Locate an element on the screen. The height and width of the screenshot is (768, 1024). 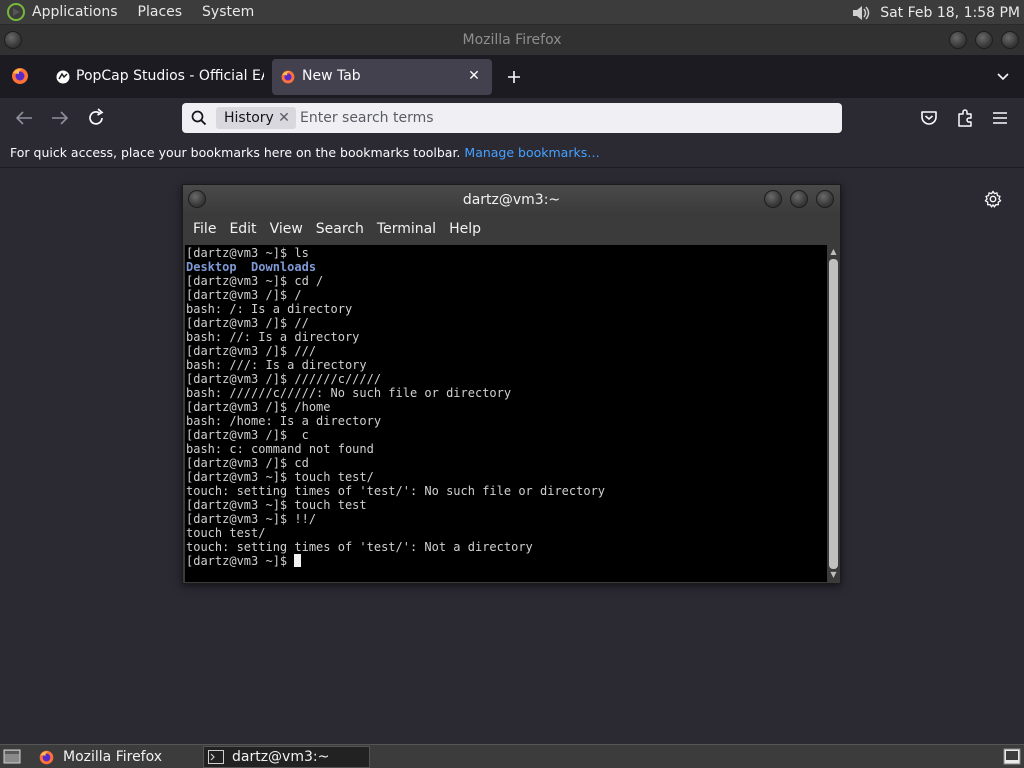
hamburger-menu-icon is located at coordinates (1000, 118).